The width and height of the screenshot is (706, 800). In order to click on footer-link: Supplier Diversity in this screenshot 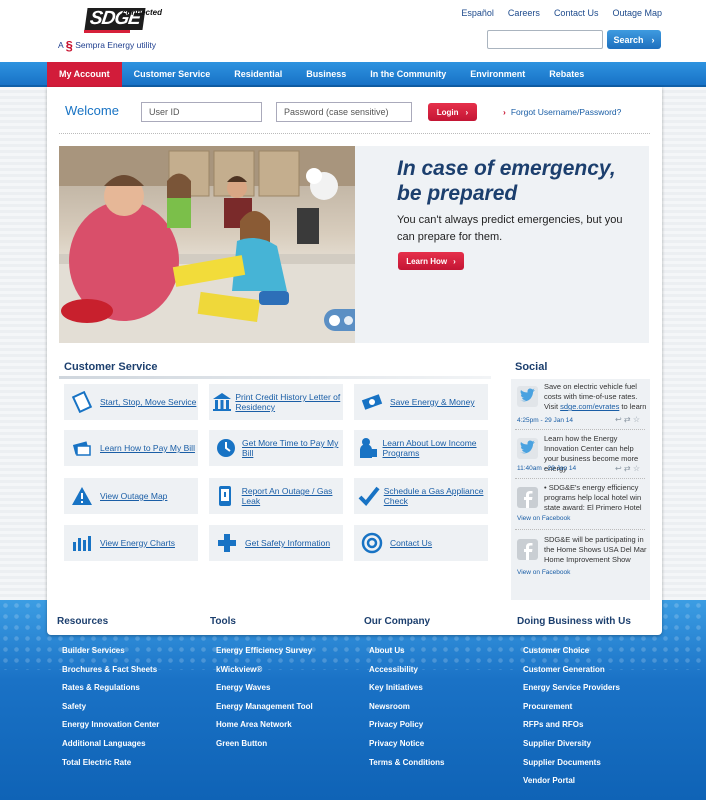, I will do `click(571, 748)`.